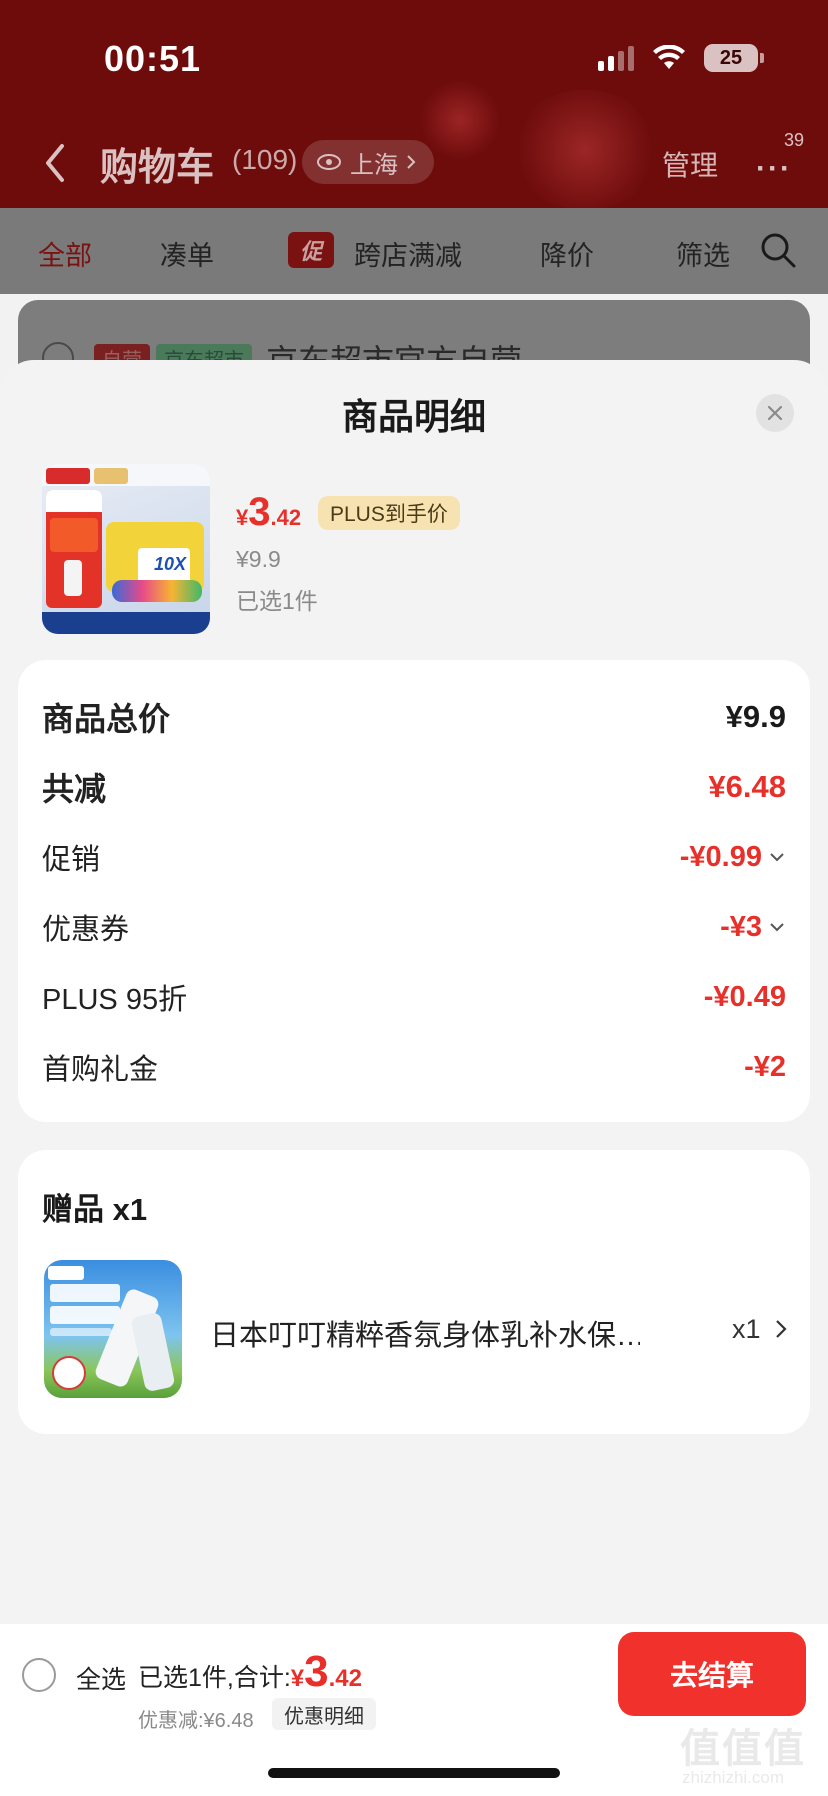 The image size is (828, 1796). What do you see at coordinates (277, 601) in the screenshot?
I see `selected-count: 已选1件` at bounding box center [277, 601].